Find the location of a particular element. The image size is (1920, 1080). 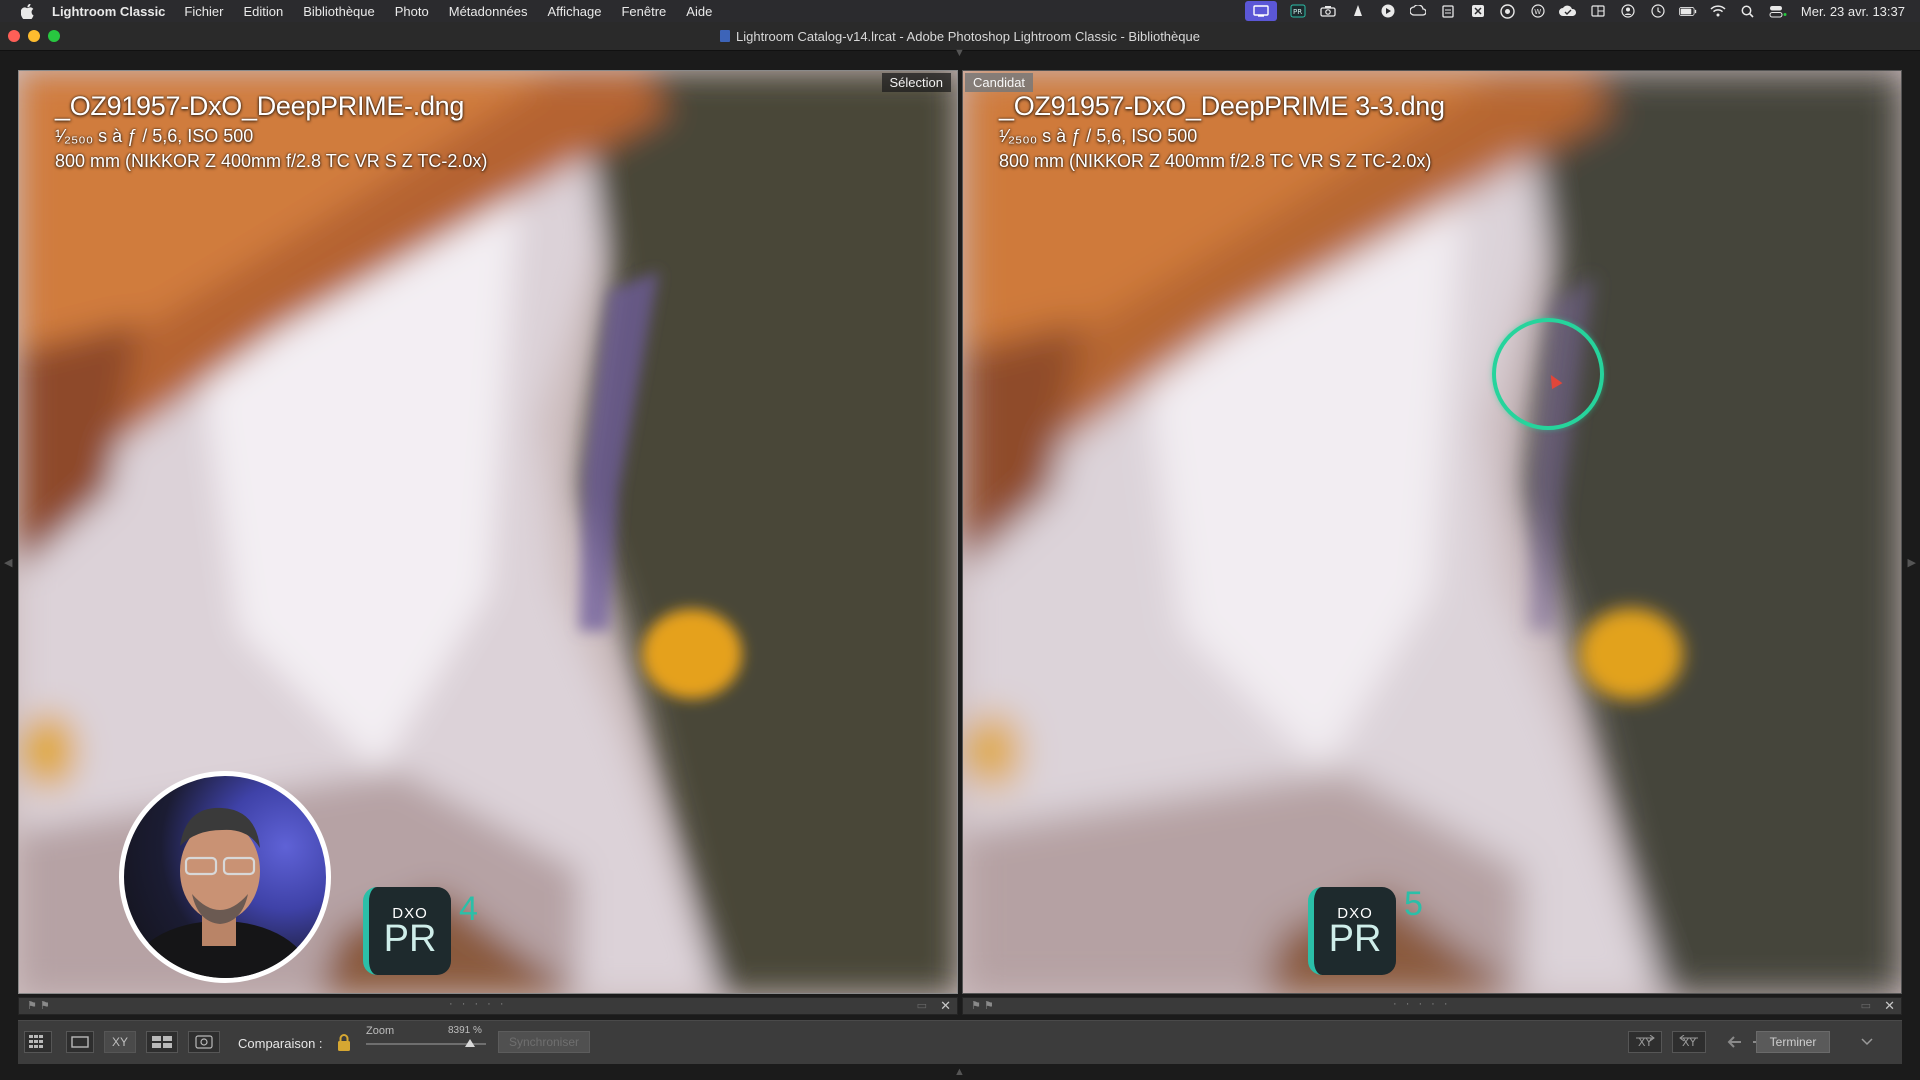

select-exposure: ¹⁄₂₅₀₀ s à ƒ / 5,6, ISO 500 is located at coordinates (154, 136).